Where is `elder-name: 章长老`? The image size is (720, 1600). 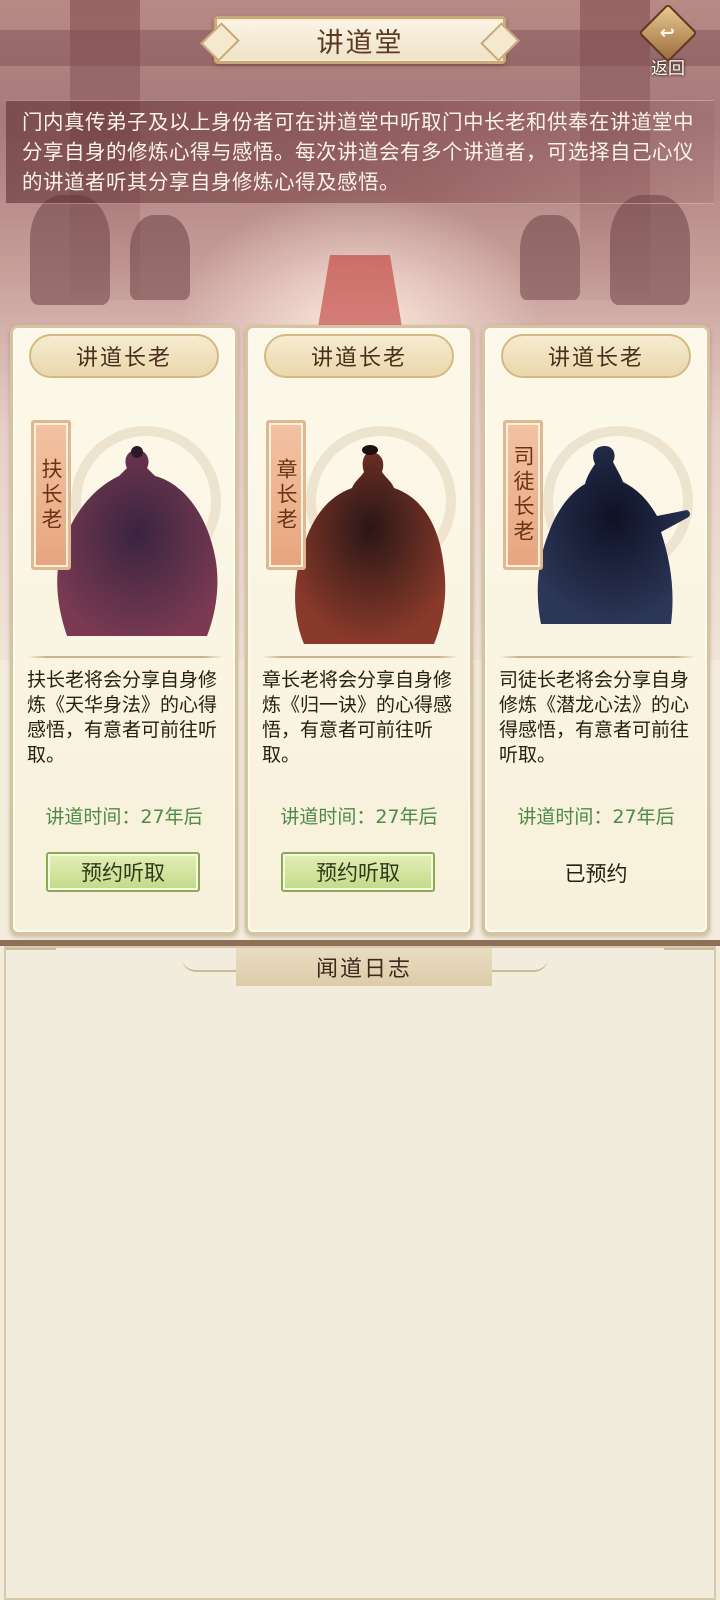 elder-name: 章长老 is located at coordinates (286, 495).